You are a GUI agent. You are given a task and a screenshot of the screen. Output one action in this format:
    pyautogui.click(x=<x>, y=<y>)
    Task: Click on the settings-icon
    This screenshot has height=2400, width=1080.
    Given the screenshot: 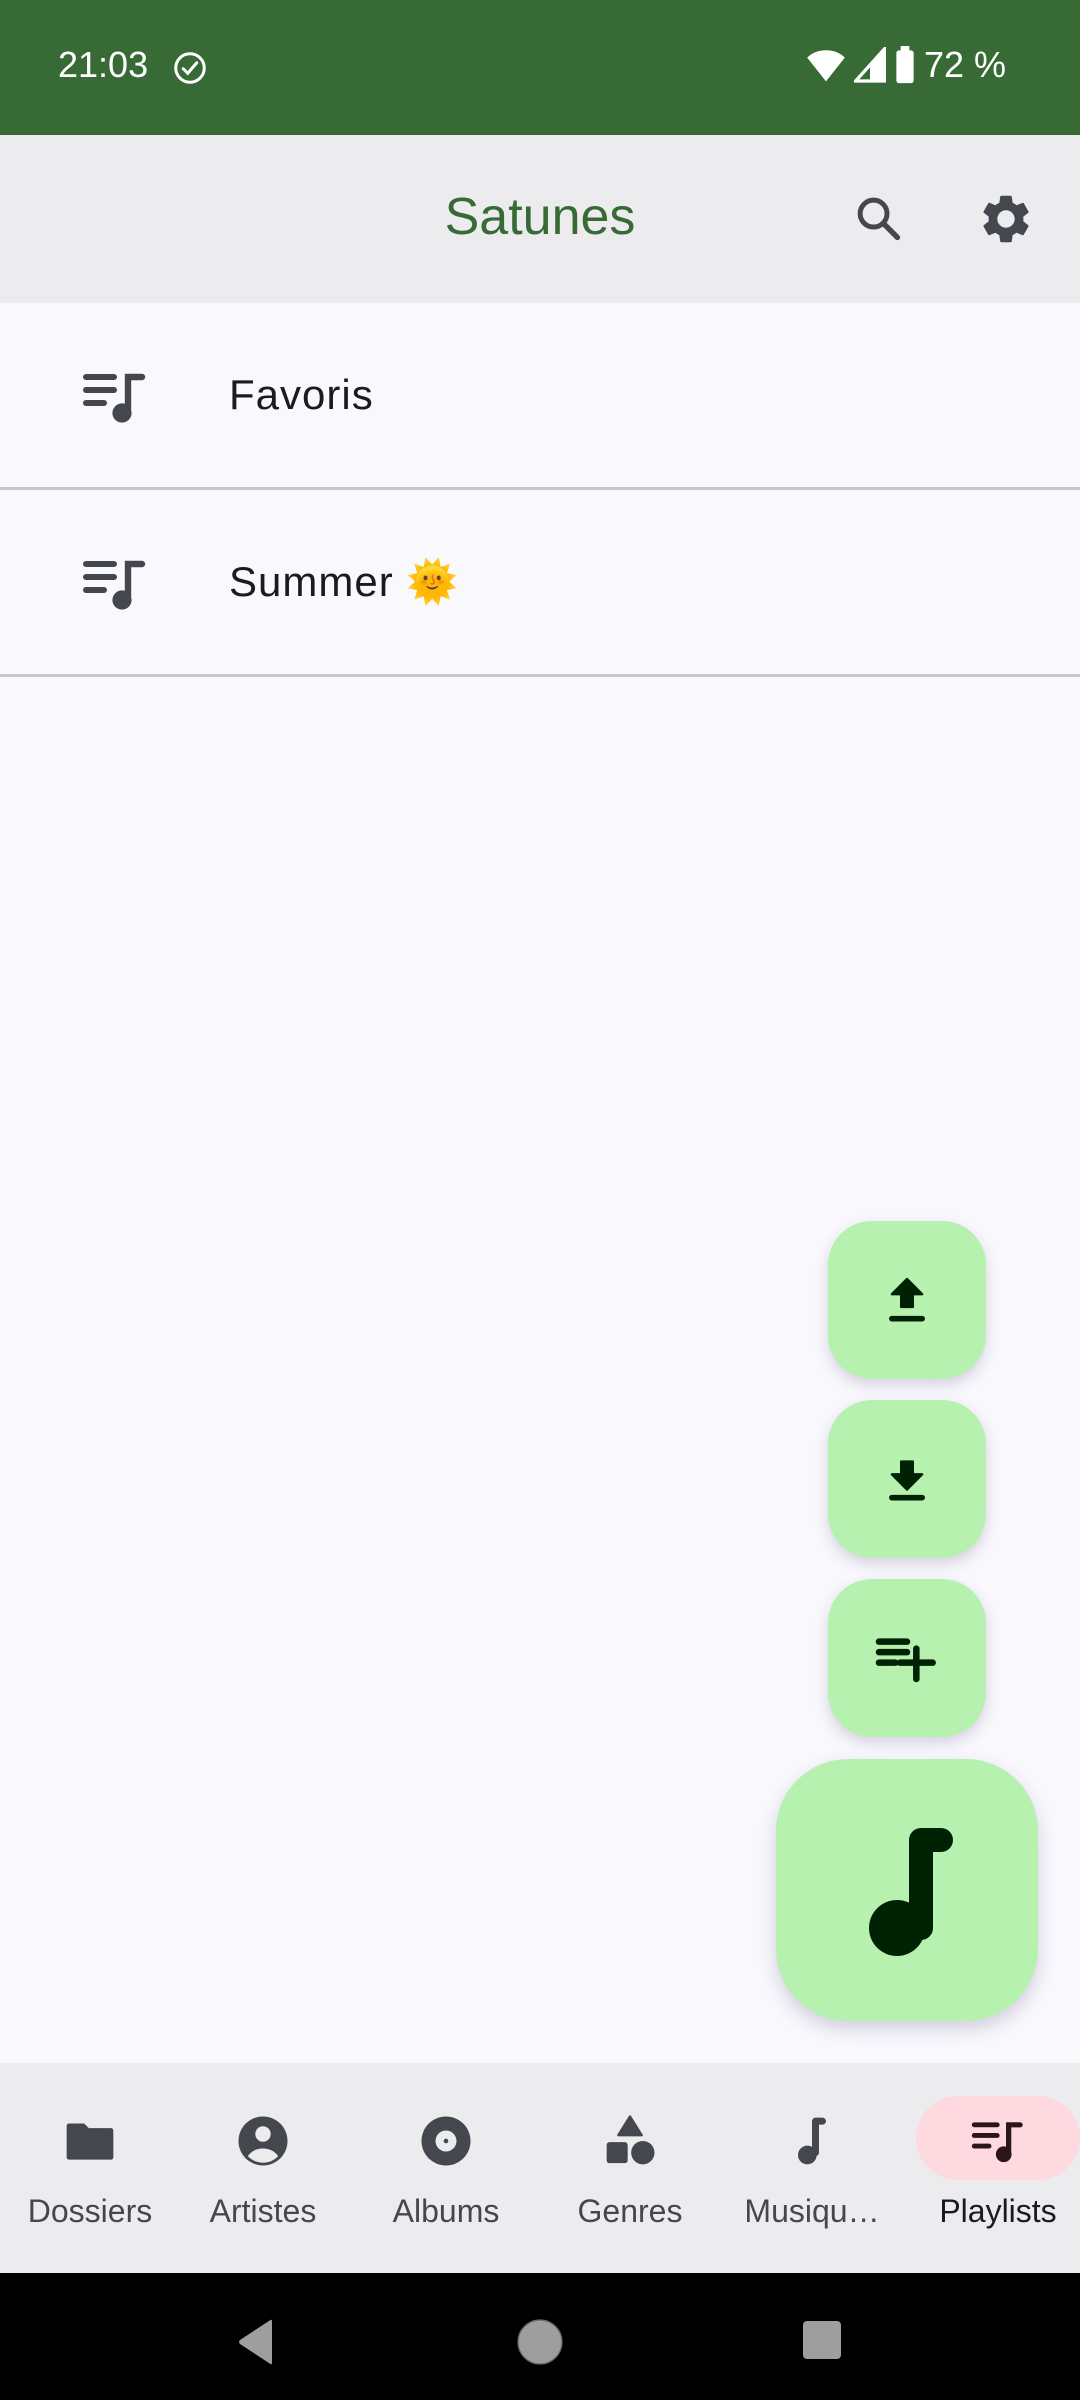 What is the action you would take?
    pyautogui.click(x=1006, y=219)
    